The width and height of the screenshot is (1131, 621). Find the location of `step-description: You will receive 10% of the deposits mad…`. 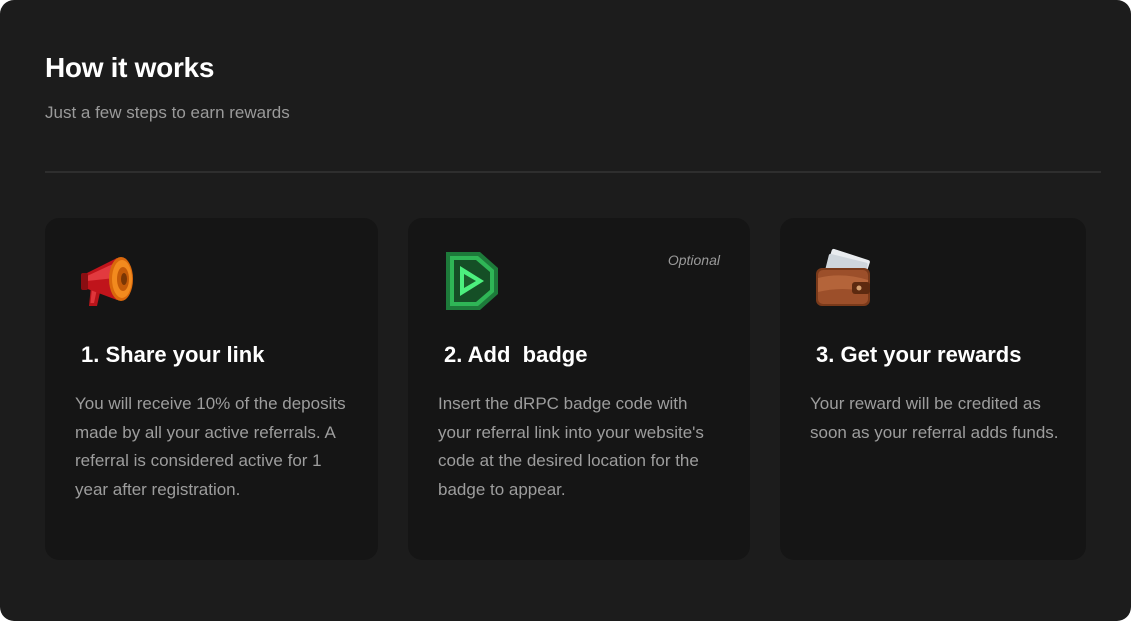

step-description: You will receive 10% of the deposits mad… is located at coordinates (210, 446).